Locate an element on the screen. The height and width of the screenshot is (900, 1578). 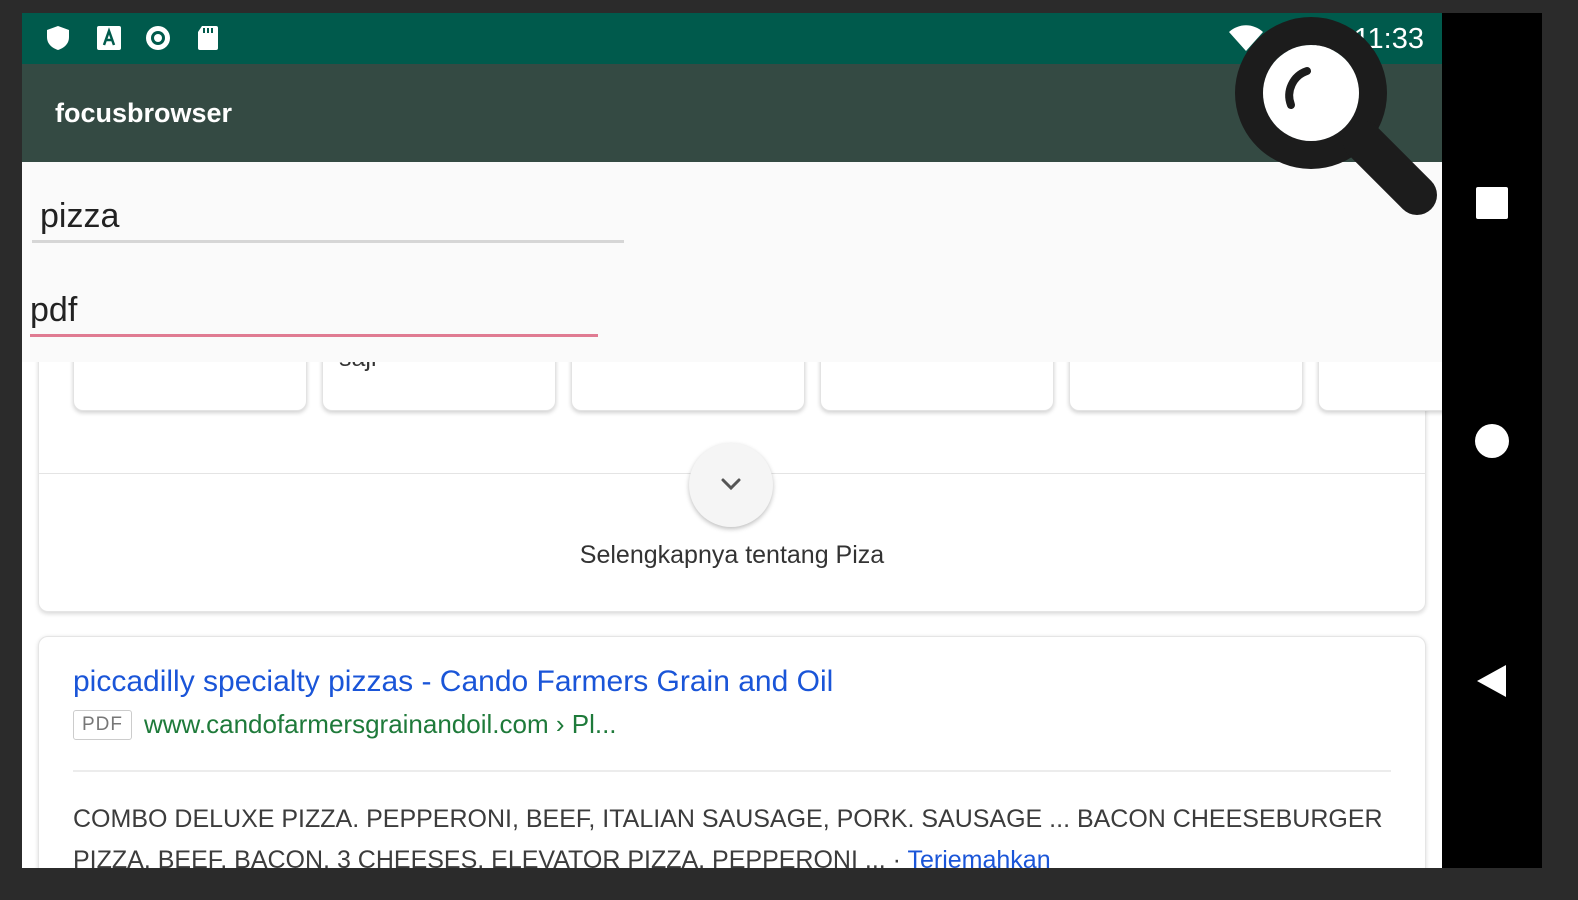
search-button is located at coordinates (1334, 118).